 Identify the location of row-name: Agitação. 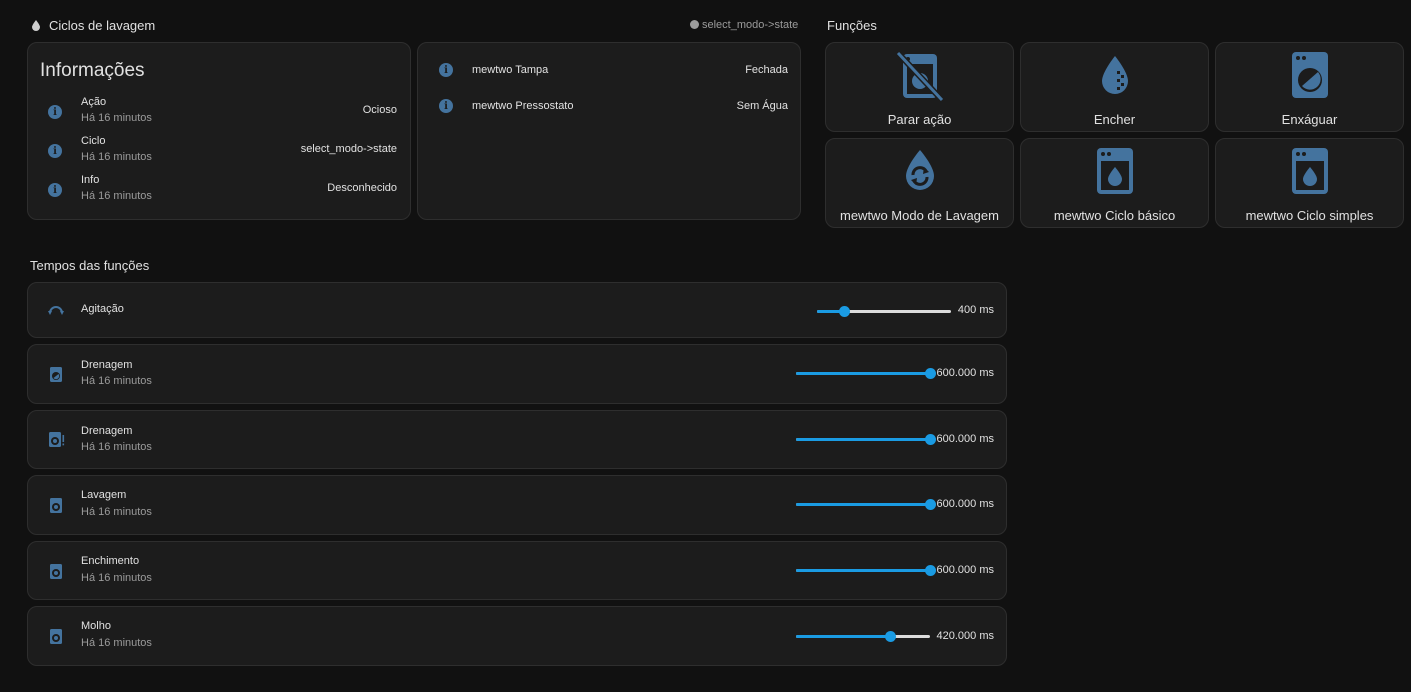
(102, 309).